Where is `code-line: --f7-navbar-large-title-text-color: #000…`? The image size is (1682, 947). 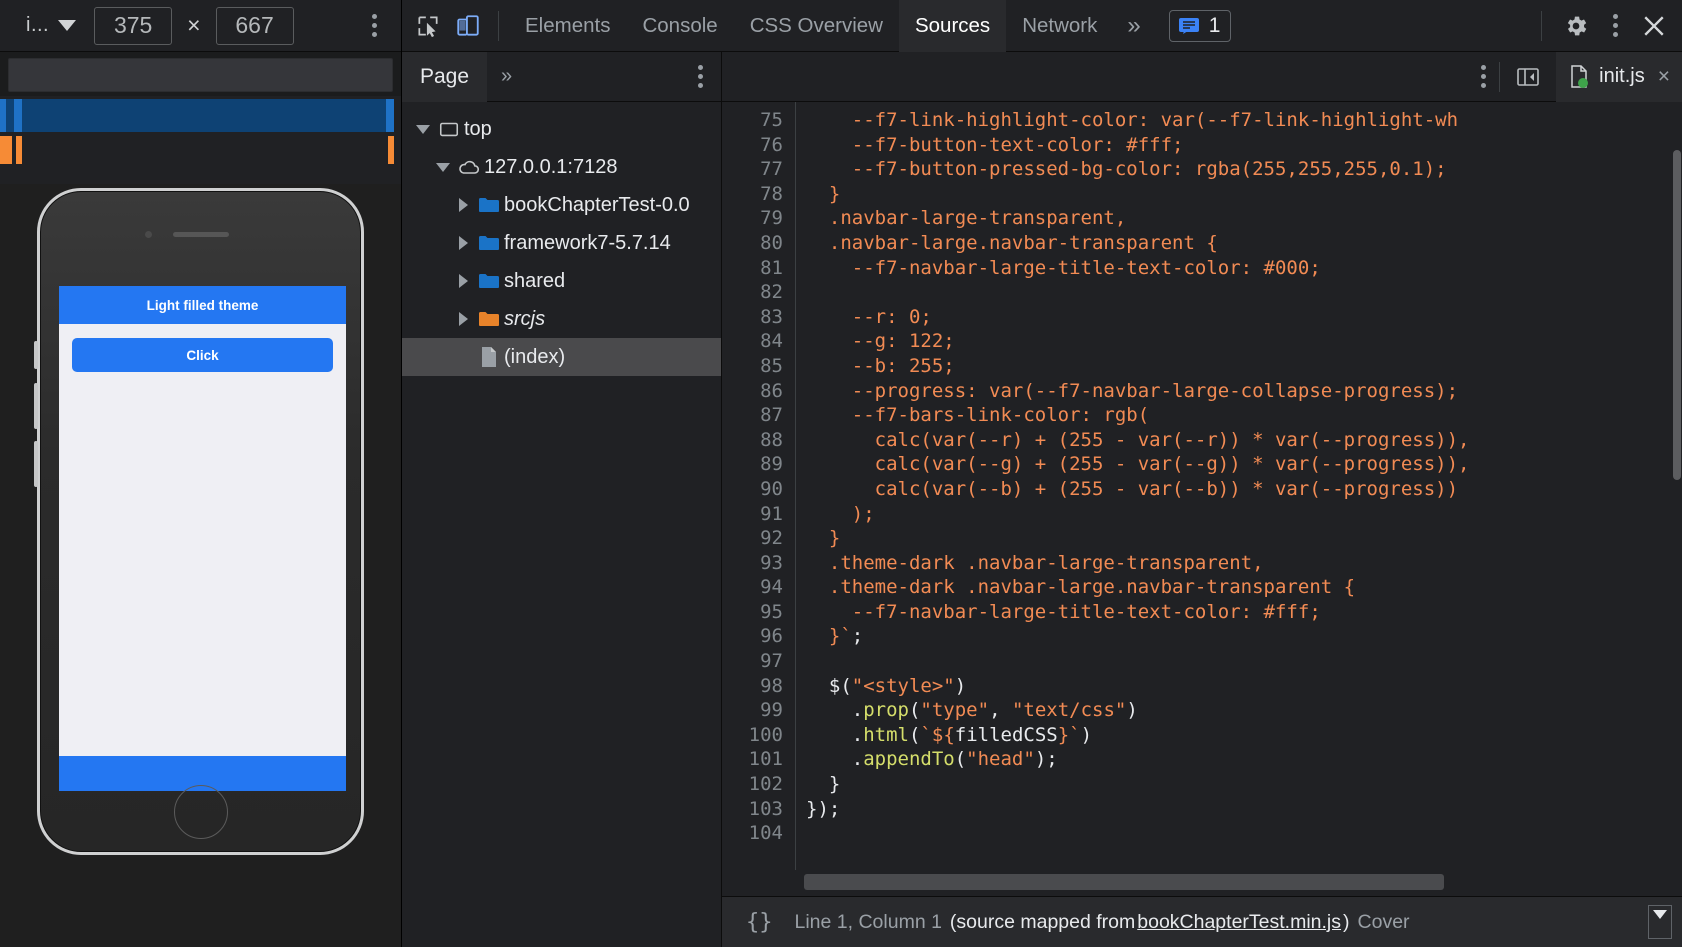 code-line: --f7-navbar-large-title-text-color: #000… is located at coordinates (1239, 268).